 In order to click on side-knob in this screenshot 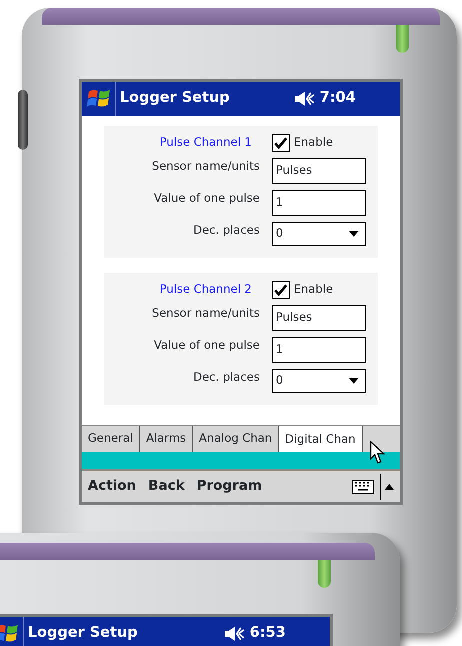, I will do `click(23, 120)`.